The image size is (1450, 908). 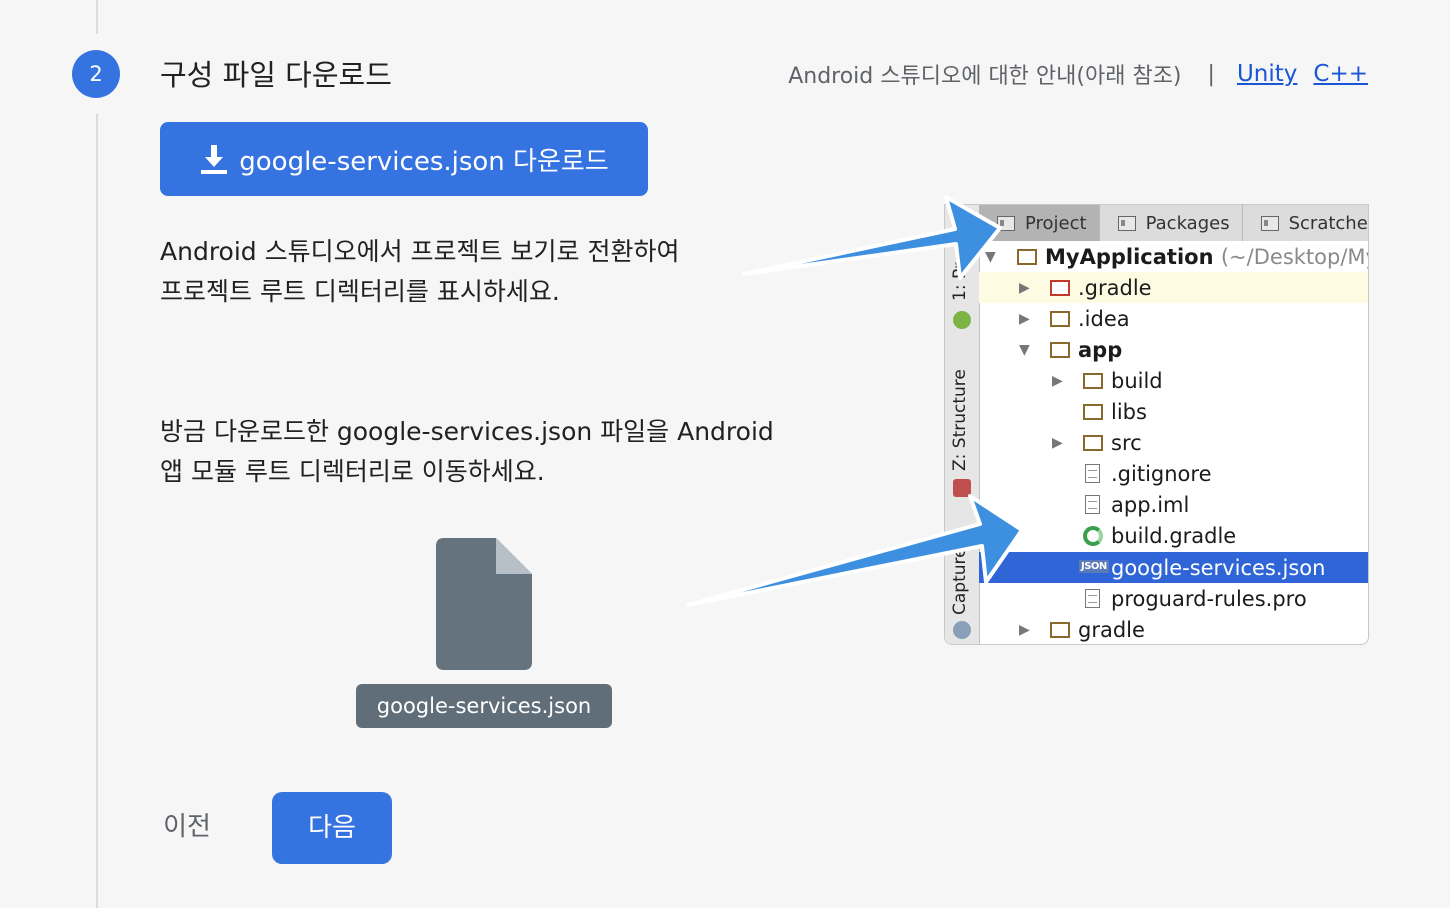 I want to click on tab-packages-label: Packages, so click(x=1187, y=223).